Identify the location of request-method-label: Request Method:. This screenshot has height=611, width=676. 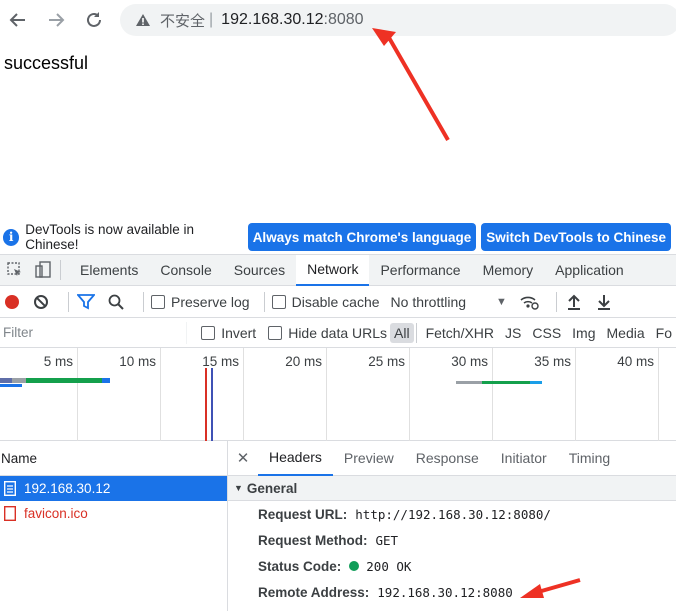
(313, 540).